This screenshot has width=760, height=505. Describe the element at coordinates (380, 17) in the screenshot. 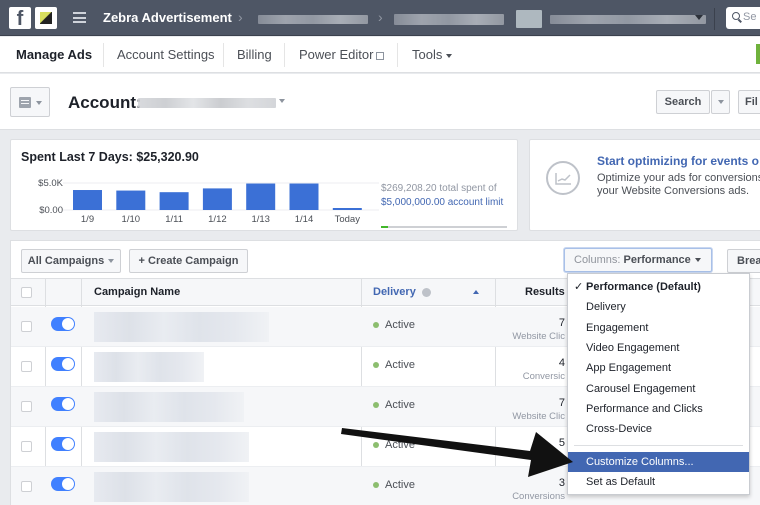

I see `chevron-right-icon: ›` at that location.